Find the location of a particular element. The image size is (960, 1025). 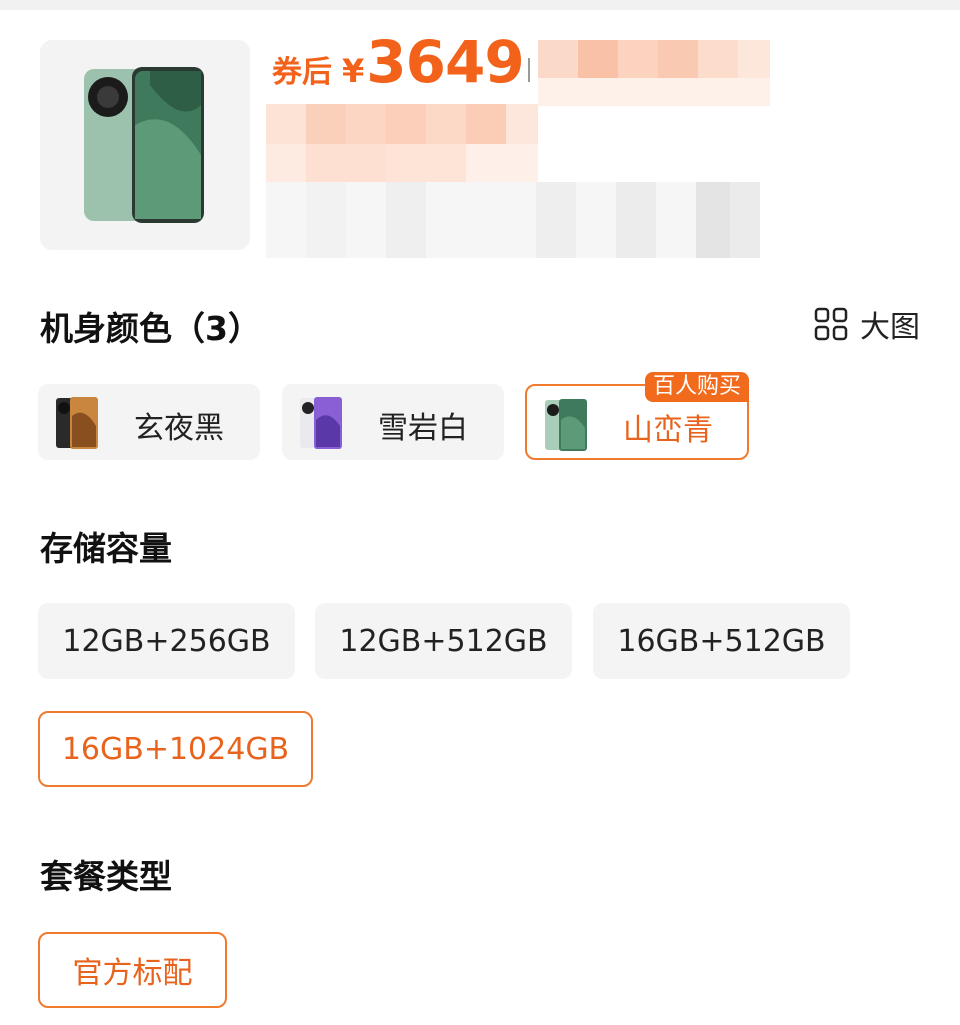

big-view-button: 大图 is located at coordinates (867, 324).